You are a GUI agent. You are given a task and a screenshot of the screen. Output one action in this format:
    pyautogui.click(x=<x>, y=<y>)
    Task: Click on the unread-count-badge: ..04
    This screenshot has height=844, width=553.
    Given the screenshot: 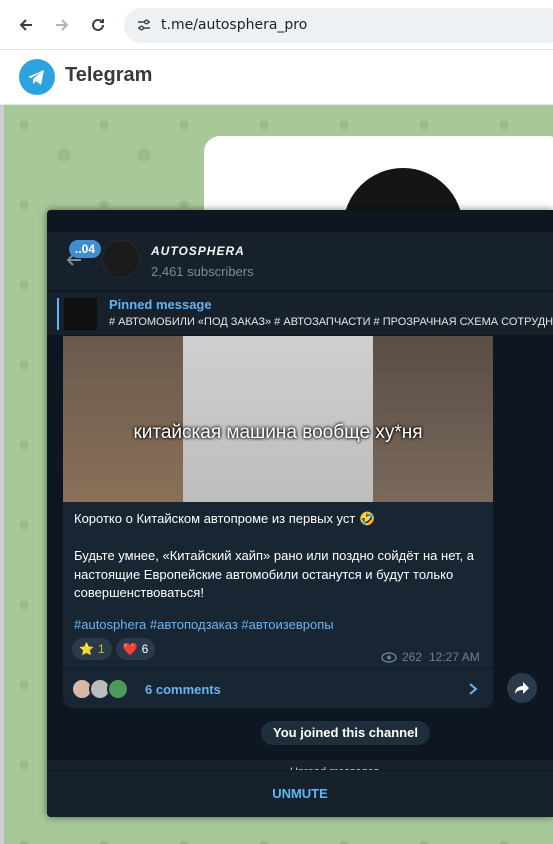 What is the action you would take?
    pyautogui.click(x=85, y=249)
    